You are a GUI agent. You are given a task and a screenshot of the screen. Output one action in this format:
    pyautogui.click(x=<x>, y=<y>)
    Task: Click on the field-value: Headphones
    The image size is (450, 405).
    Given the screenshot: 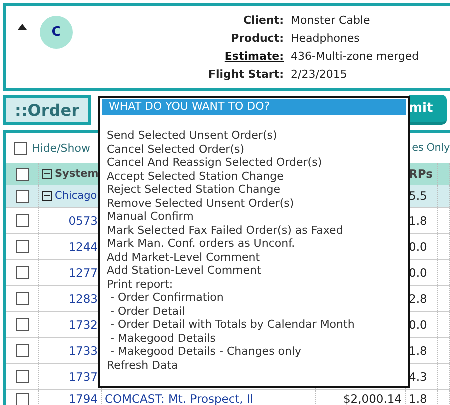 What is the action you would take?
    pyautogui.click(x=326, y=39)
    